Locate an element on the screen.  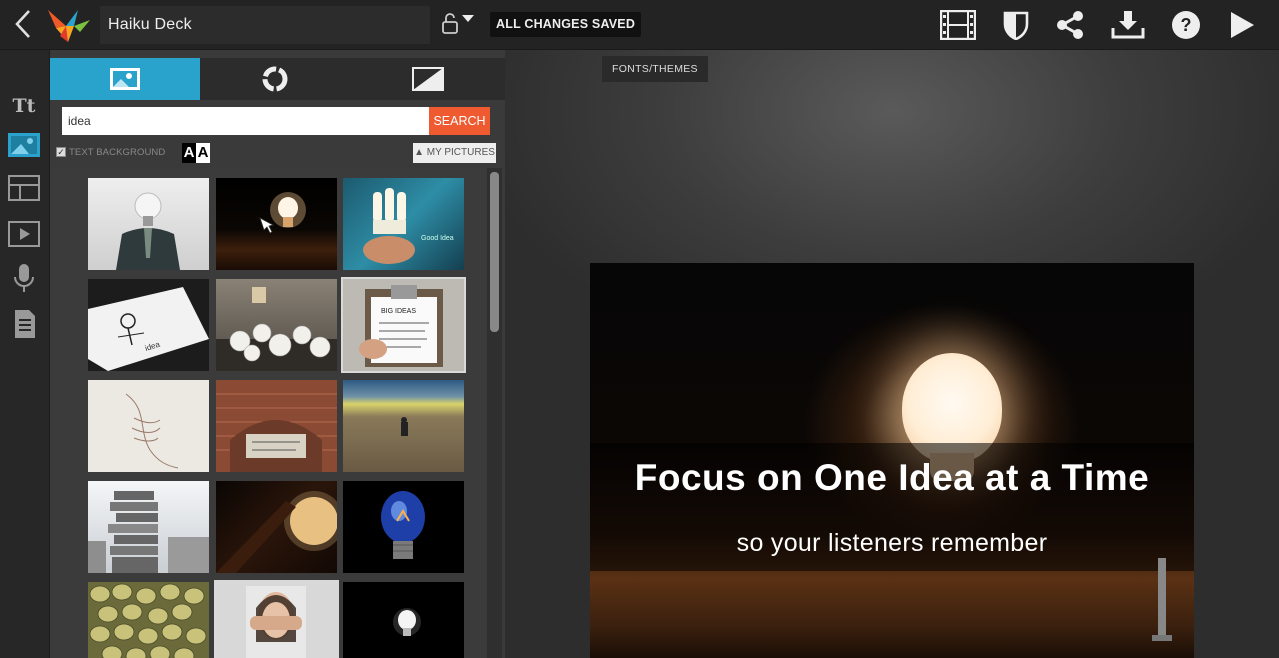
save-status-badge: ALL CHANGES SAVED is located at coordinates (566, 24).